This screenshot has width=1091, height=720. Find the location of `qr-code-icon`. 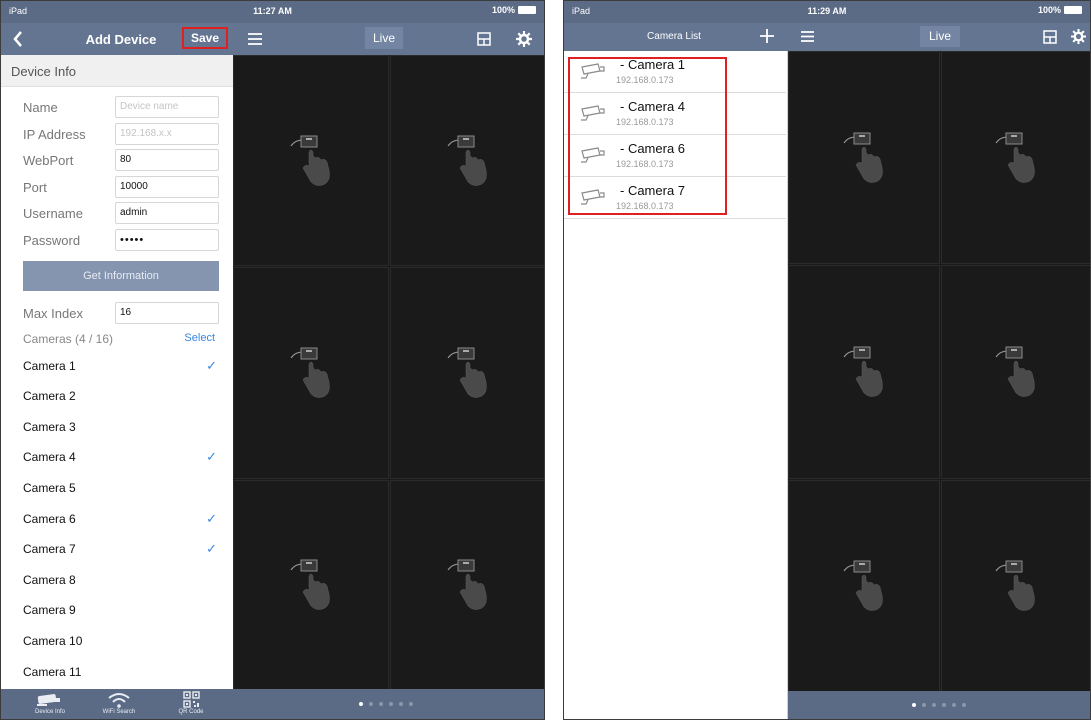

qr-code-icon is located at coordinates (191, 699).